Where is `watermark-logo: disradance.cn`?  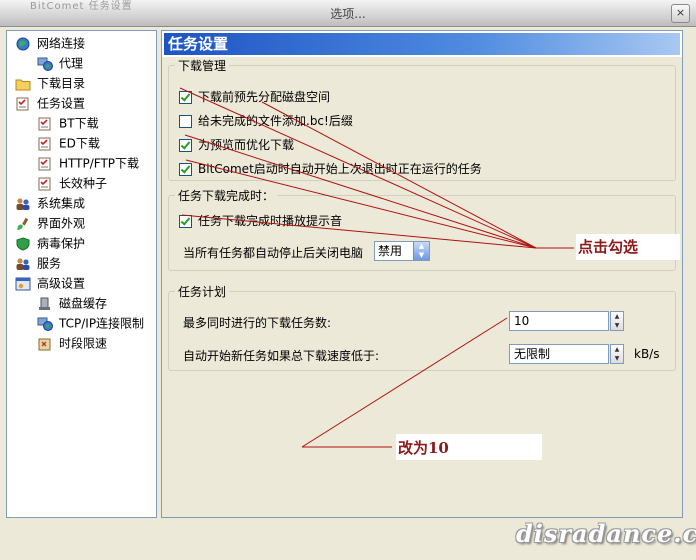
watermark-logo: disradance.cn is located at coordinates (606, 533).